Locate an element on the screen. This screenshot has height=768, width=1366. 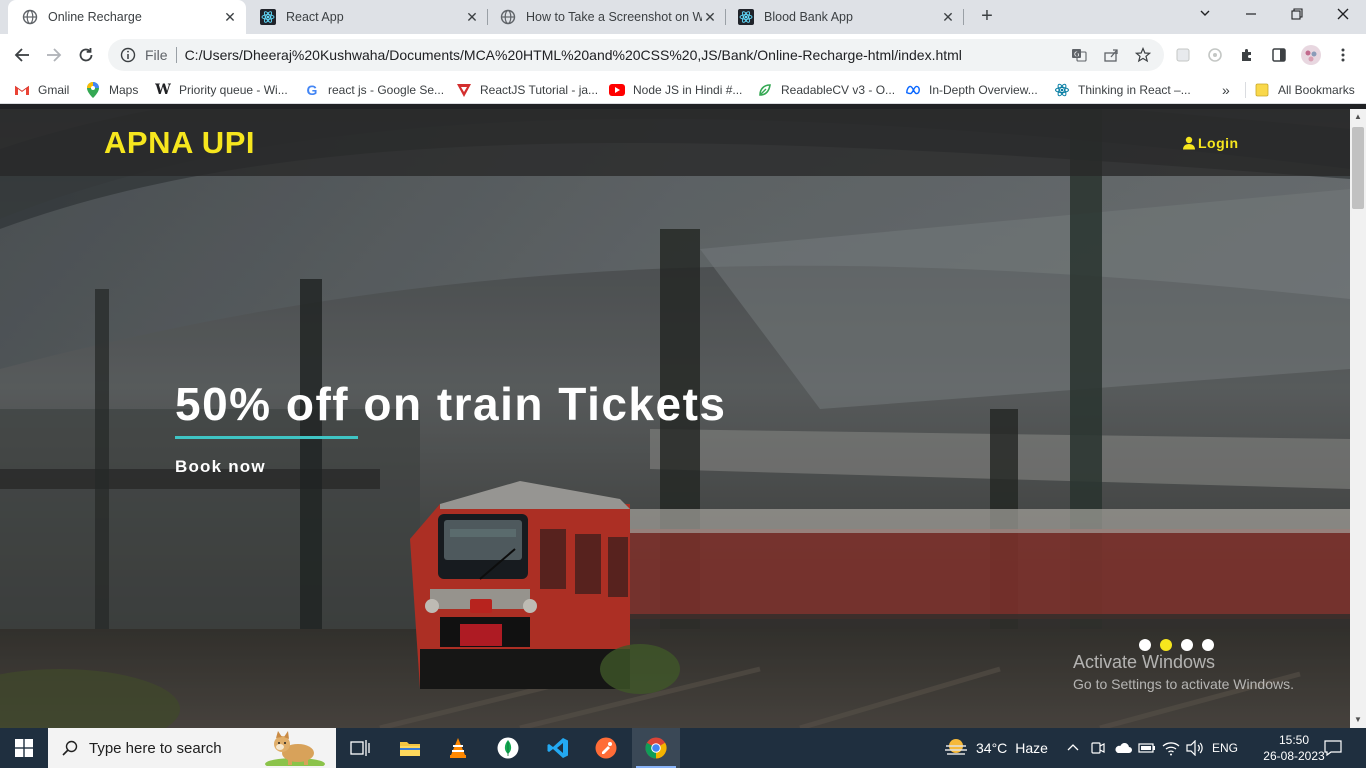
tab-title: React App is located at coordinates (315, 17).